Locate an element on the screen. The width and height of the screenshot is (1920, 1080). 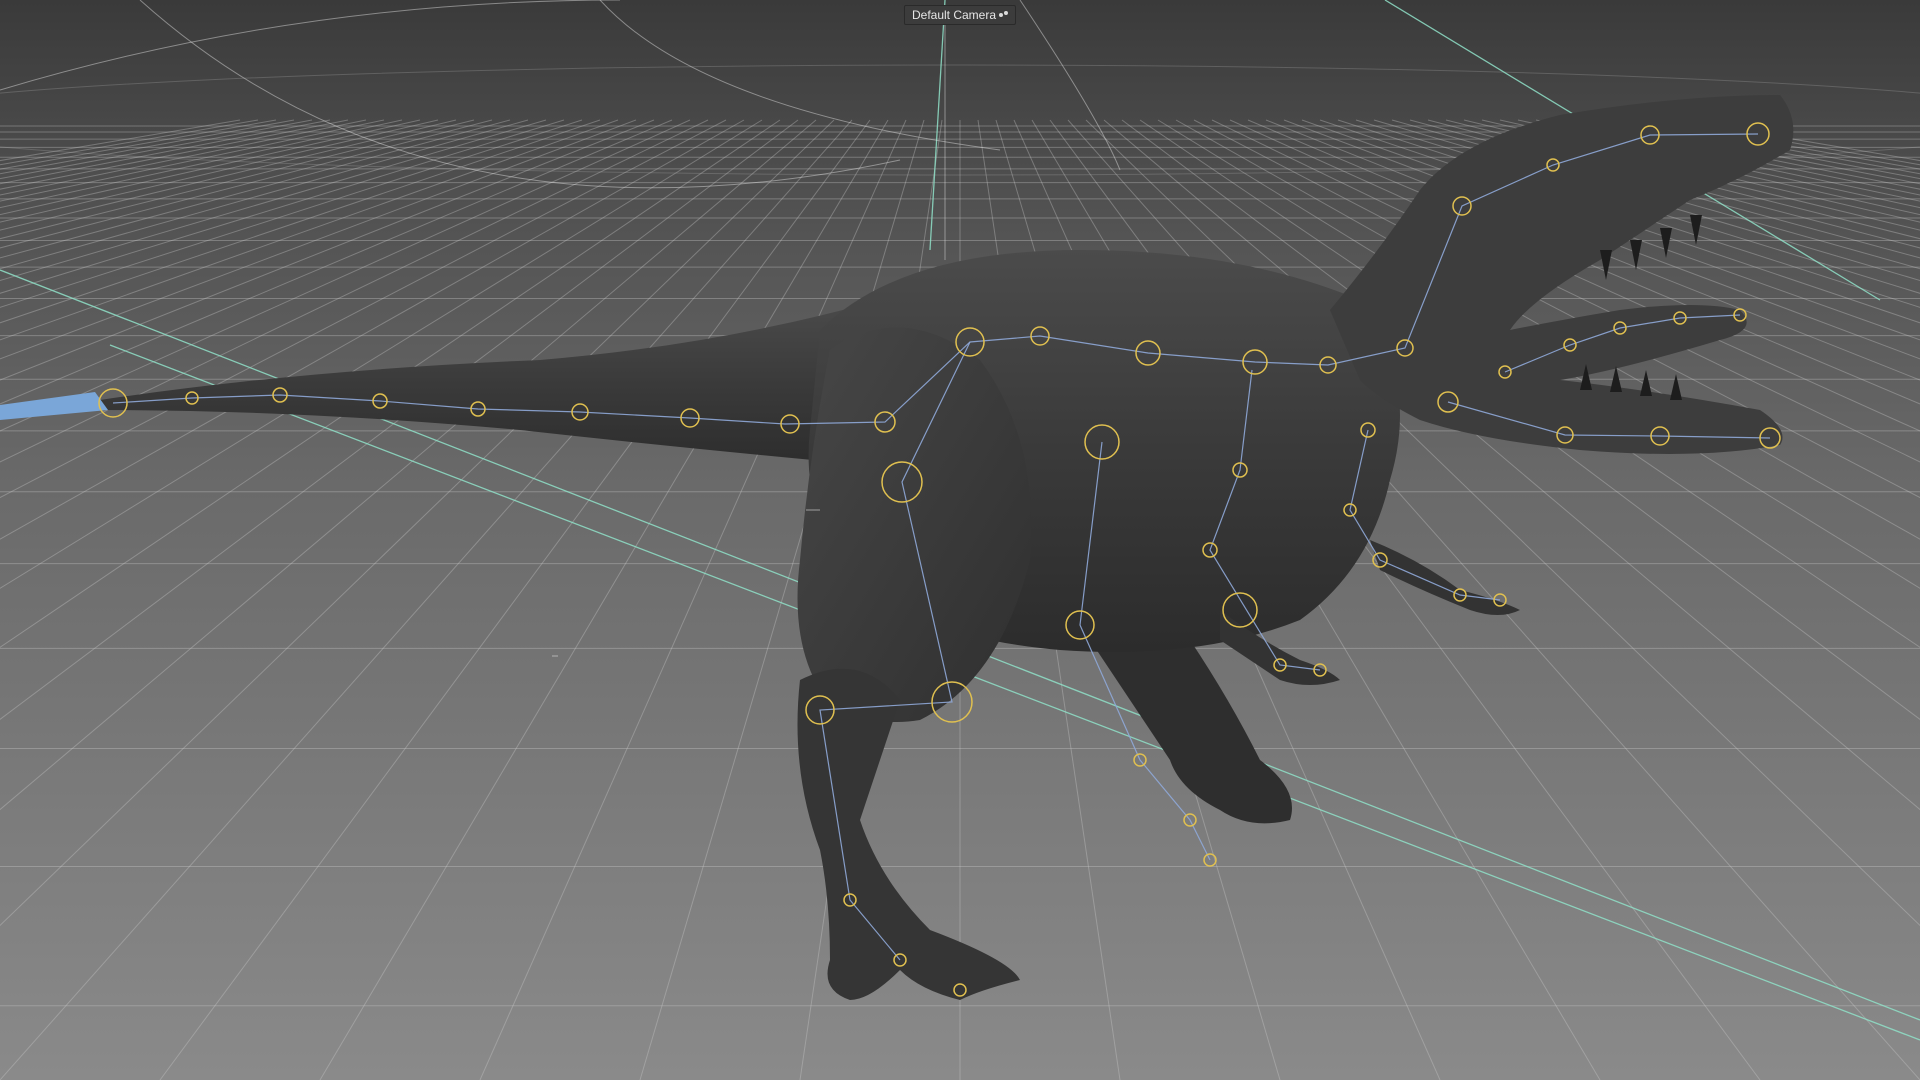
camera-selector: Default Camera is located at coordinates (960, 15).